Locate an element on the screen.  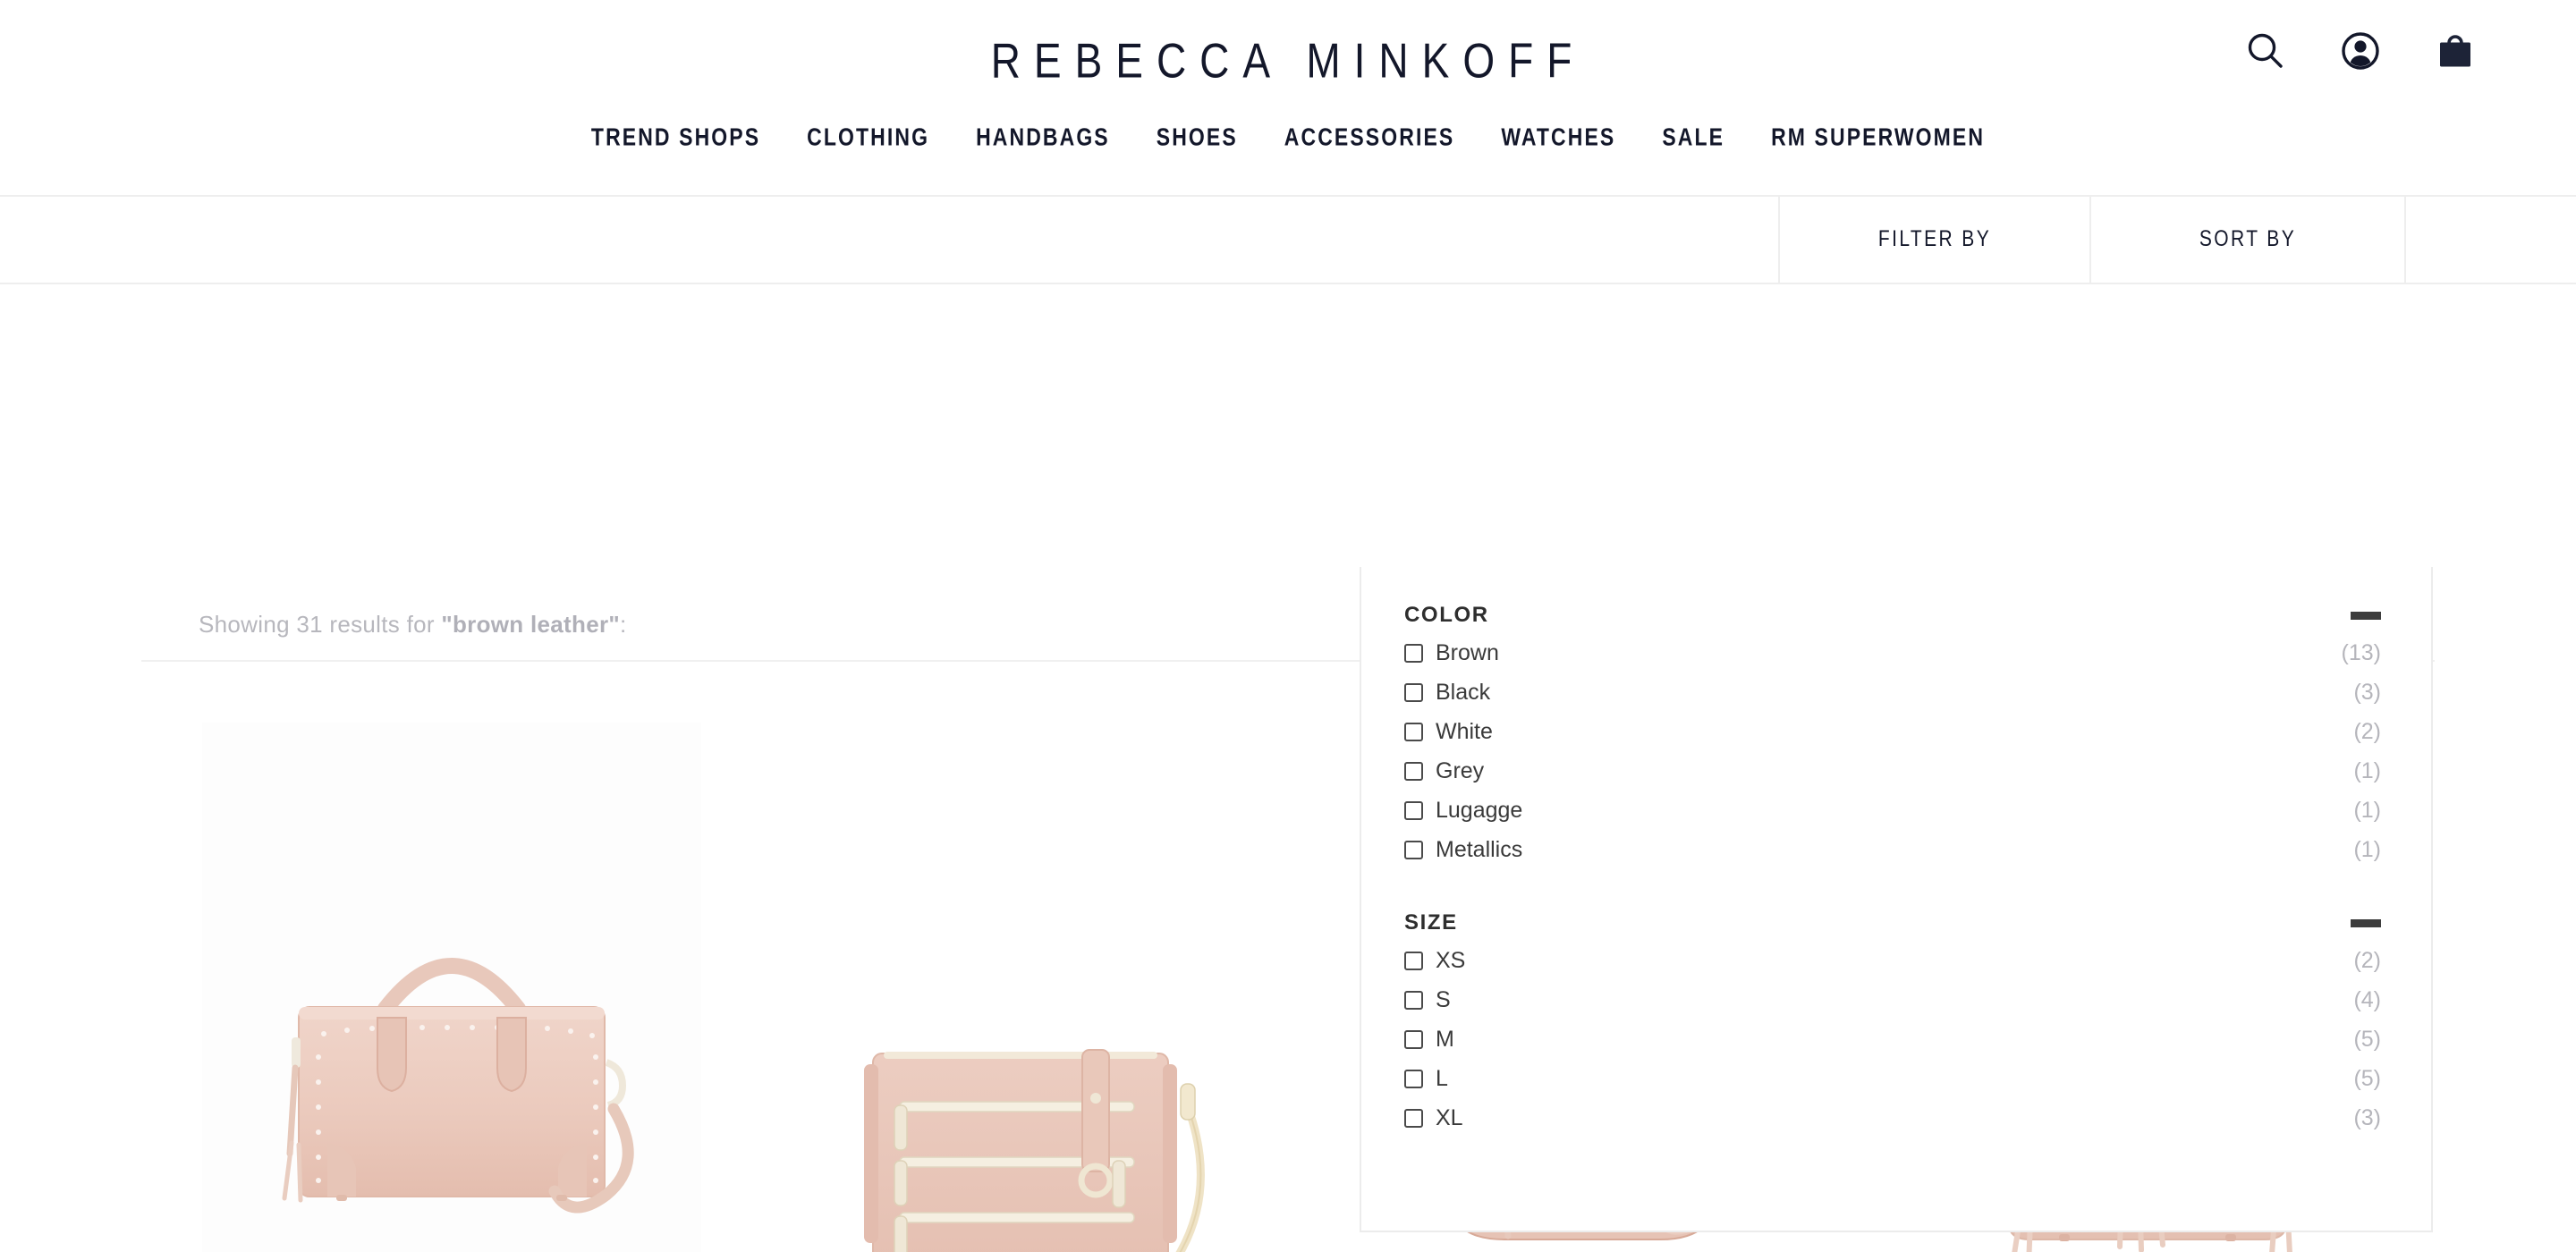
filter-group-title: SIZE is located at coordinates (1431, 922).